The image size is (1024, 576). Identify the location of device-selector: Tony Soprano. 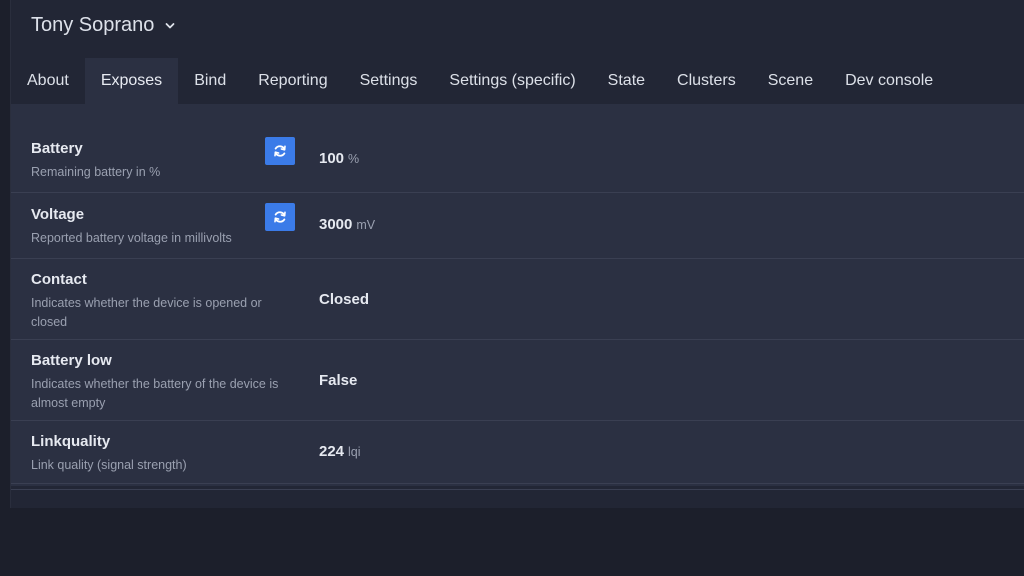
(103, 25).